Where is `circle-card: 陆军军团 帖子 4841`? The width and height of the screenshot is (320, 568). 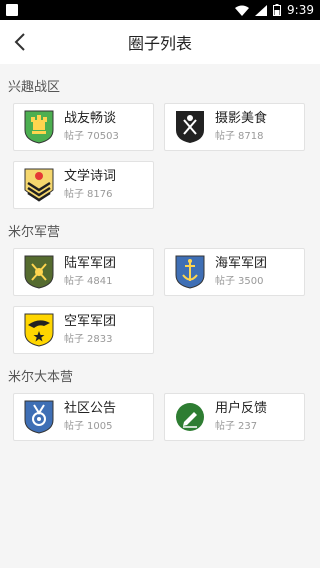 circle-card: 陆军军团 帖子 4841 is located at coordinates (83, 272).